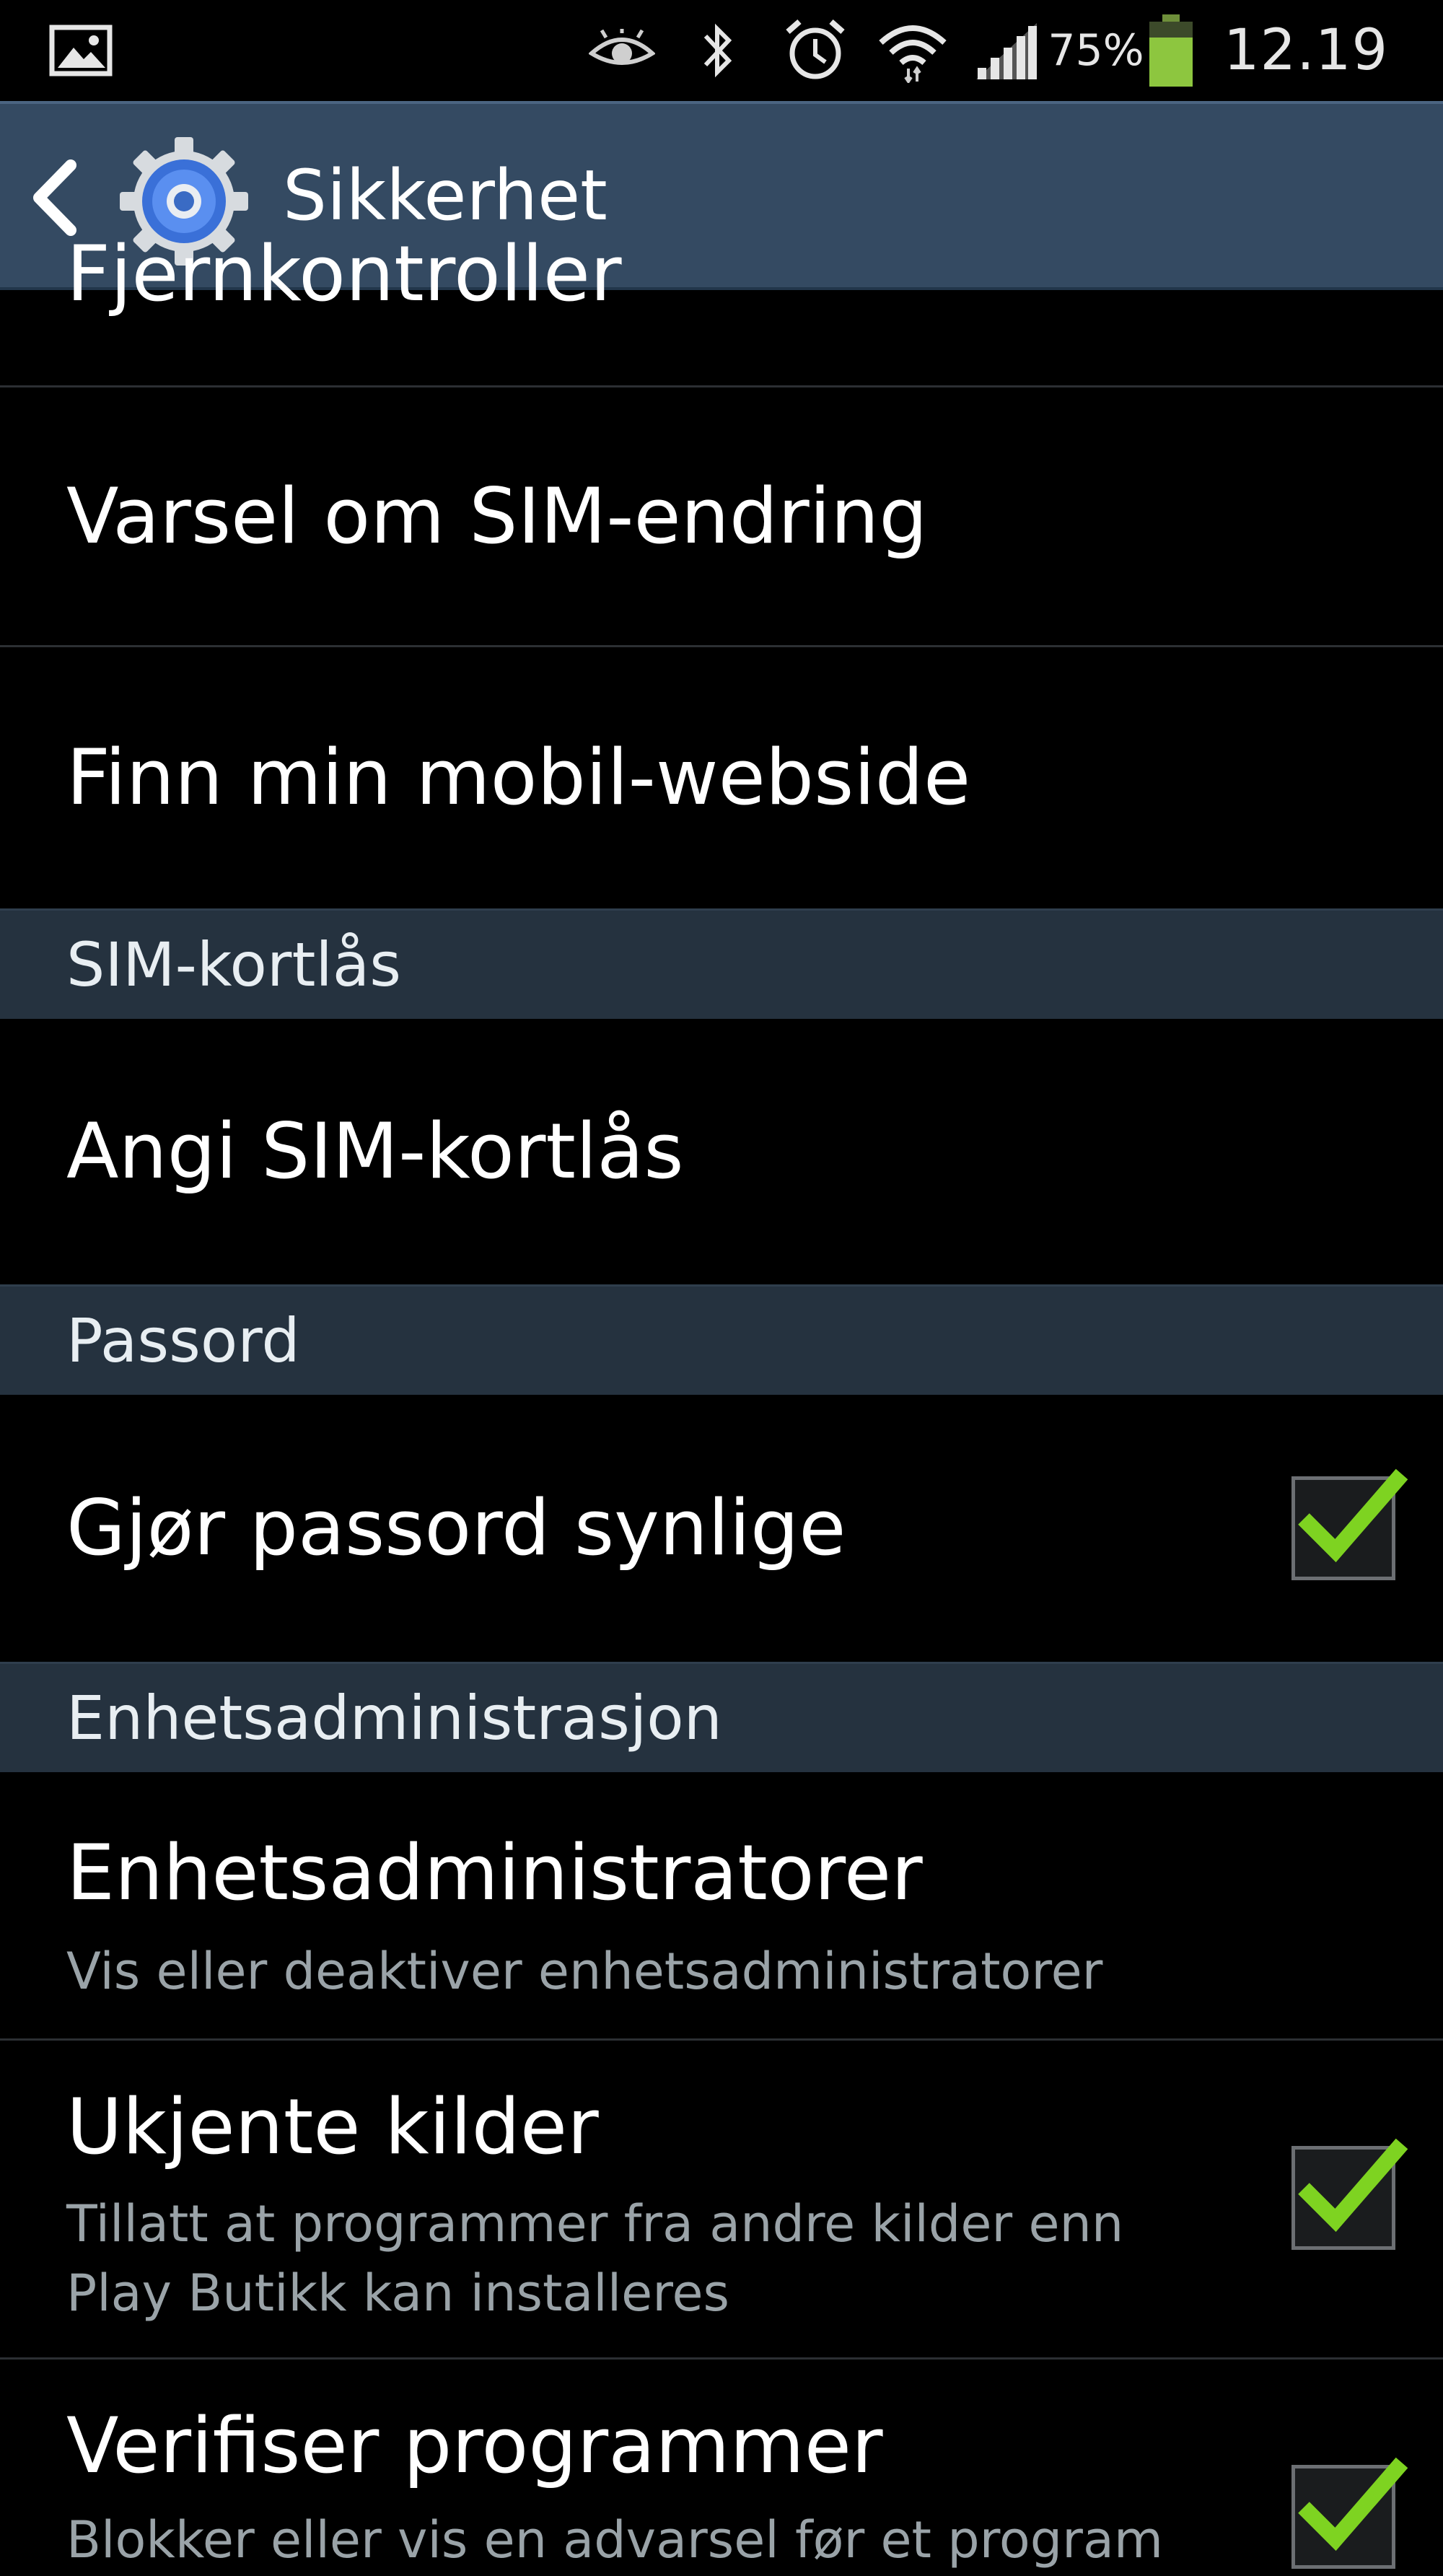  What do you see at coordinates (494, 1873) in the screenshot?
I see `item-title: Enhetsadministratorer` at bounding box center [494, 1873].